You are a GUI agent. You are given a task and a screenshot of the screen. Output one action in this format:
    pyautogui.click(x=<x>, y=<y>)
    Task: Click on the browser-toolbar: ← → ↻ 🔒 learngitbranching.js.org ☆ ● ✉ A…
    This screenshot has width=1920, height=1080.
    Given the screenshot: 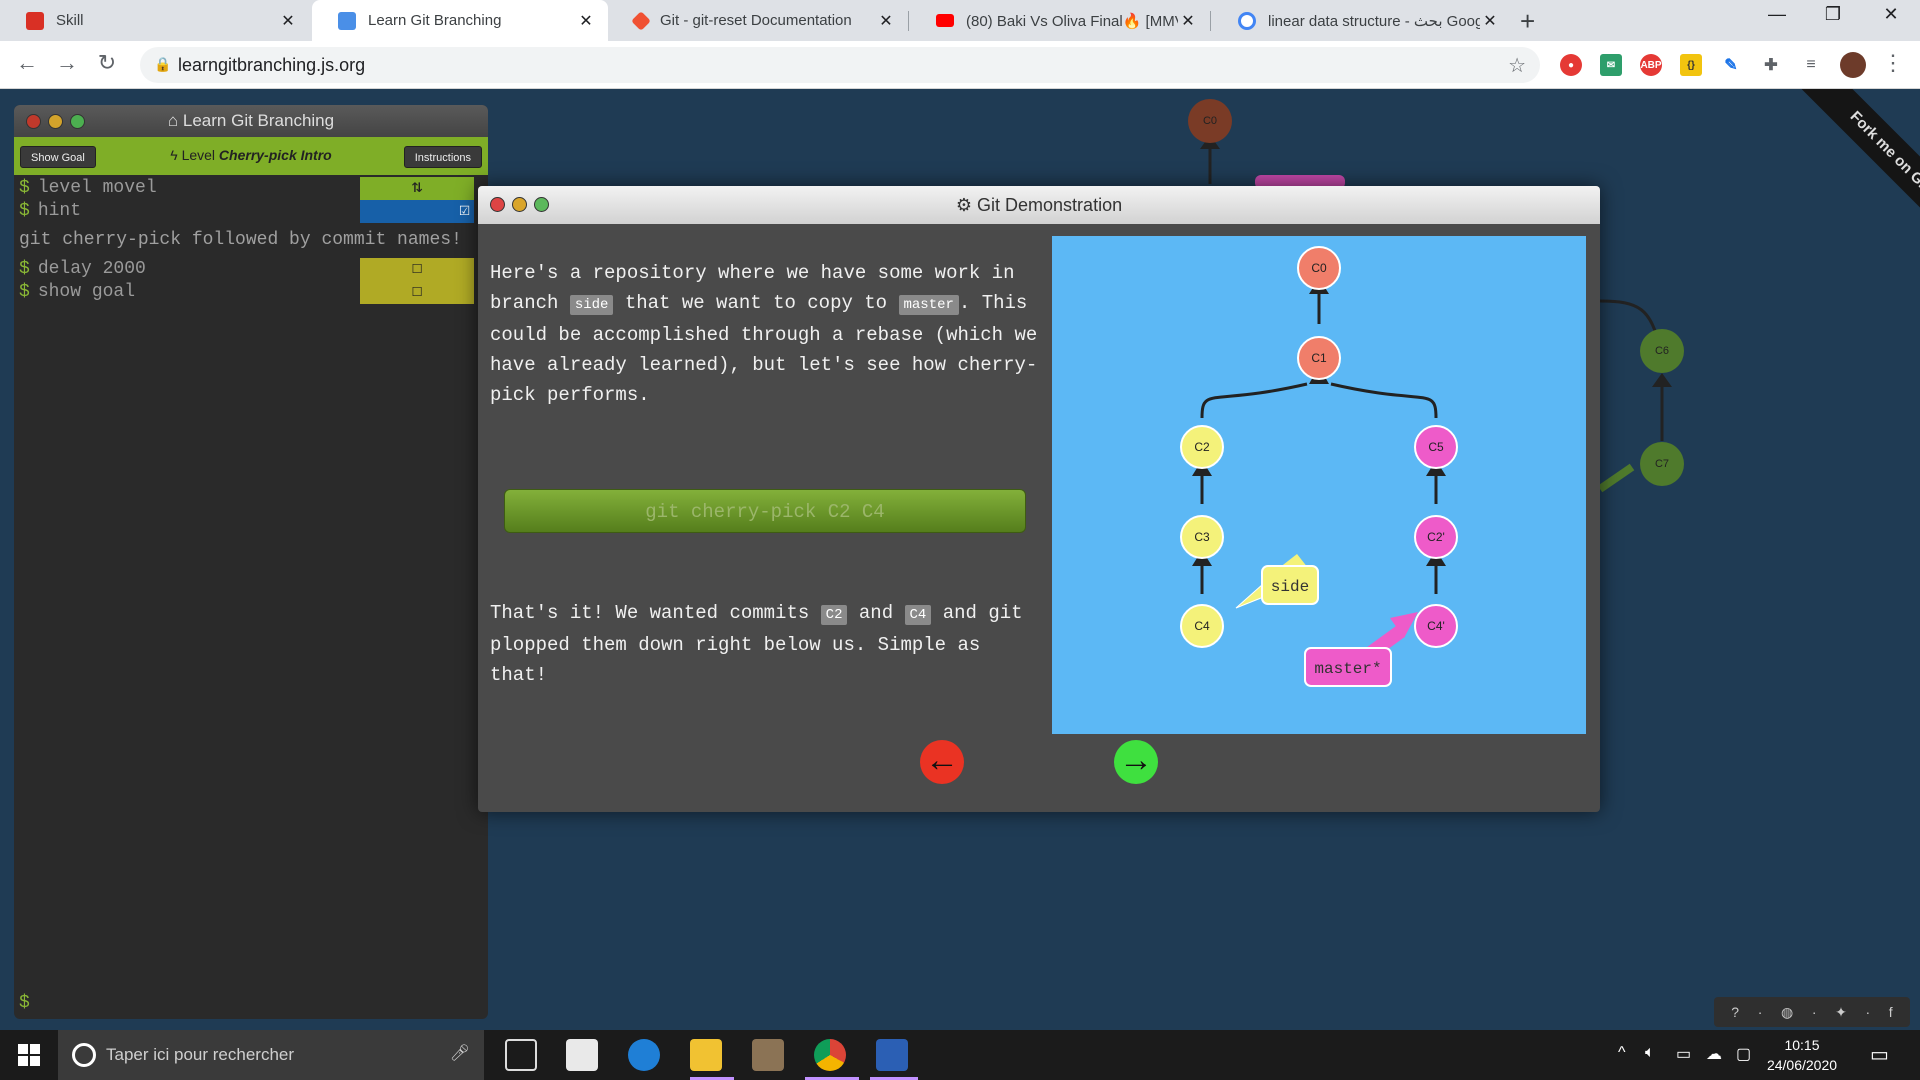 What is the action you would take?
    pyautogui.click(x=960, y=65)
    